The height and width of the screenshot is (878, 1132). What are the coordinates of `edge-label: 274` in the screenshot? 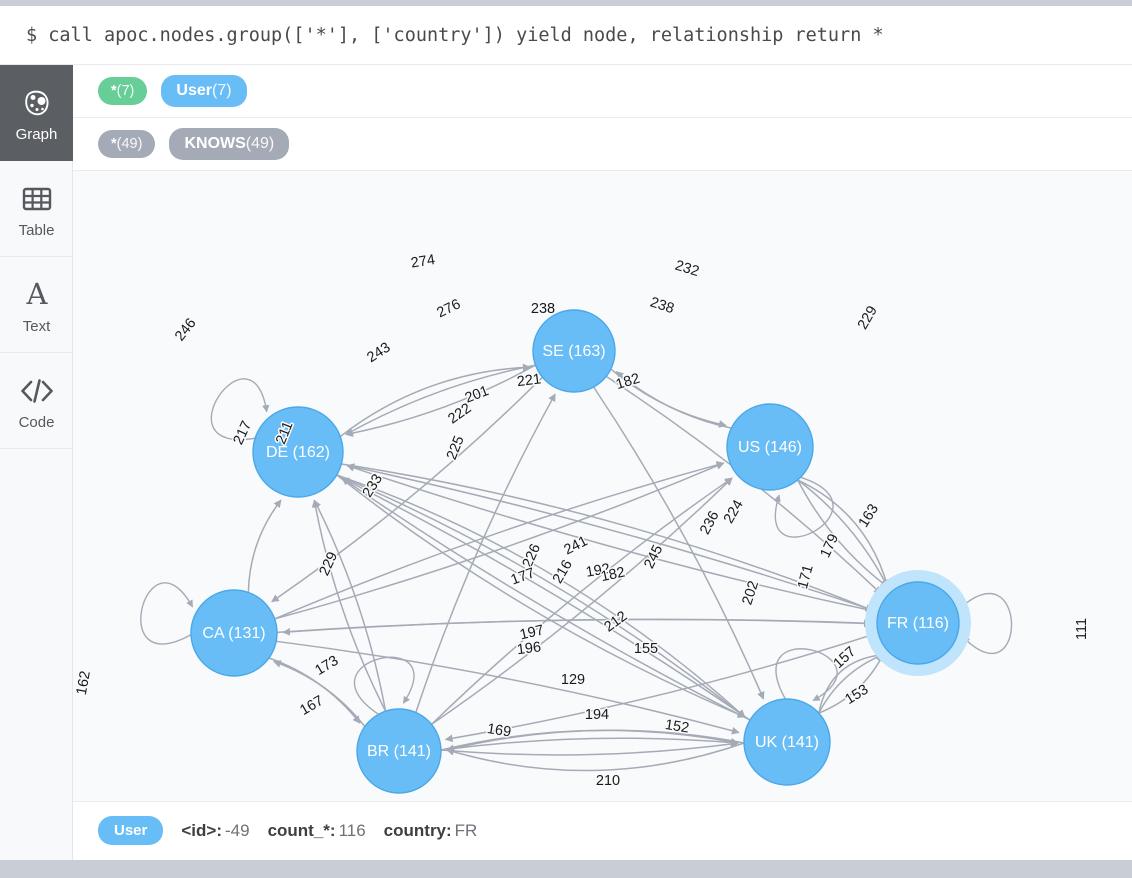 It's located at (423, 262).